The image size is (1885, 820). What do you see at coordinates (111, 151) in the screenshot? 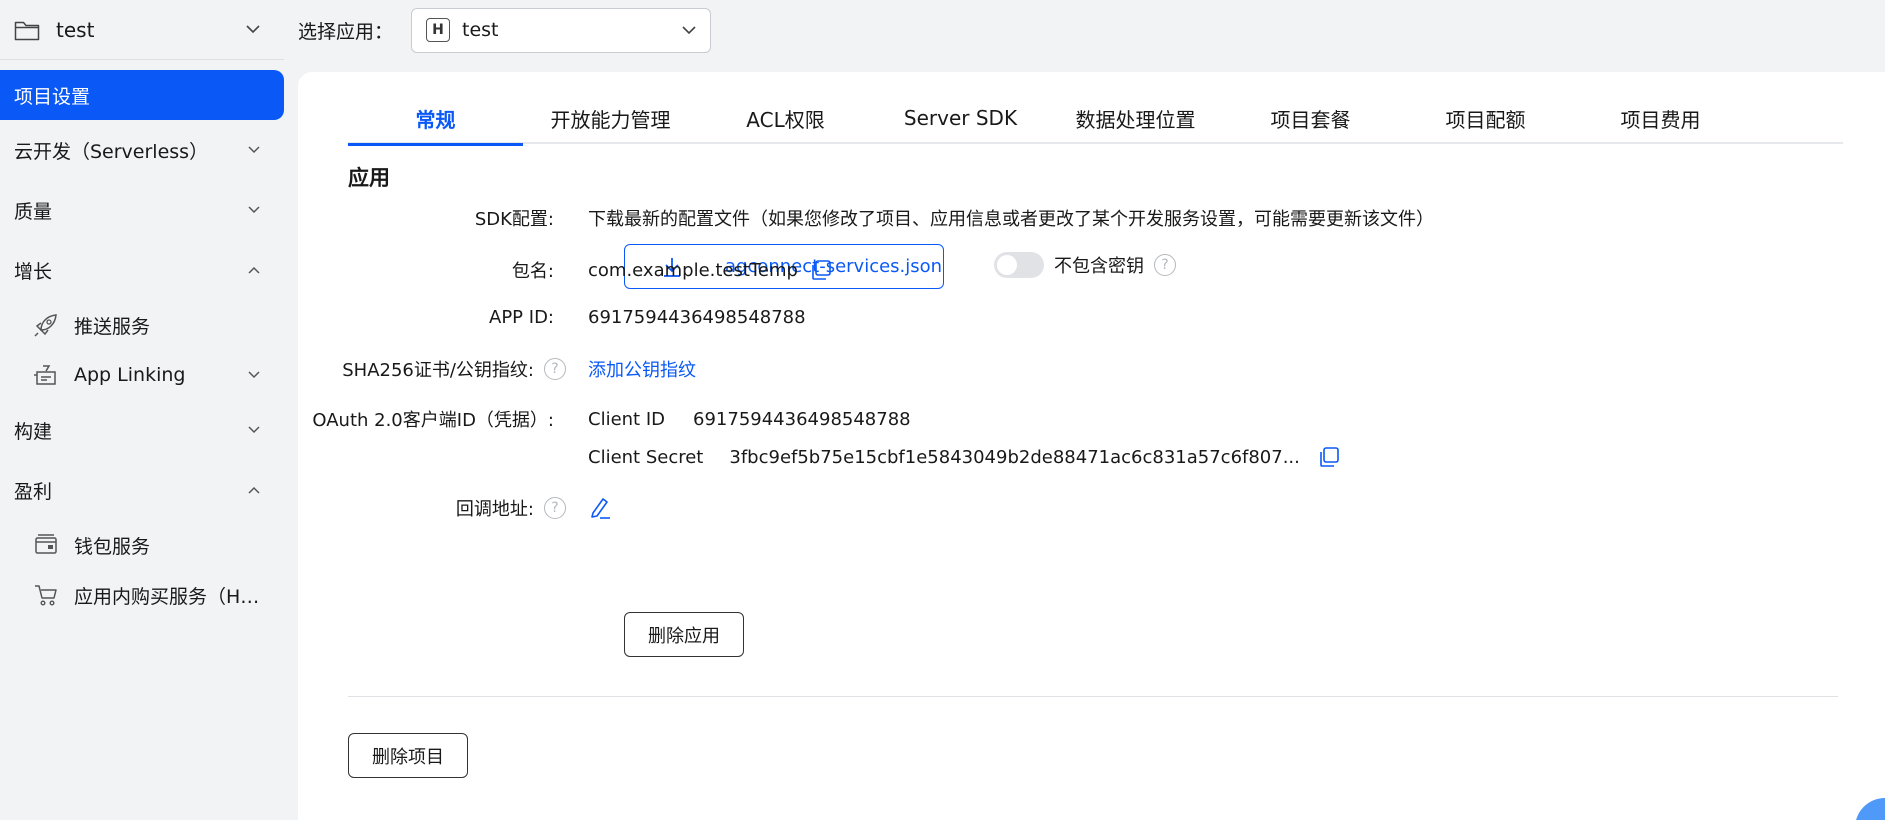
I see `sidebar-item-label: 云开发（Serverless）` at bounding box center [111, 151].